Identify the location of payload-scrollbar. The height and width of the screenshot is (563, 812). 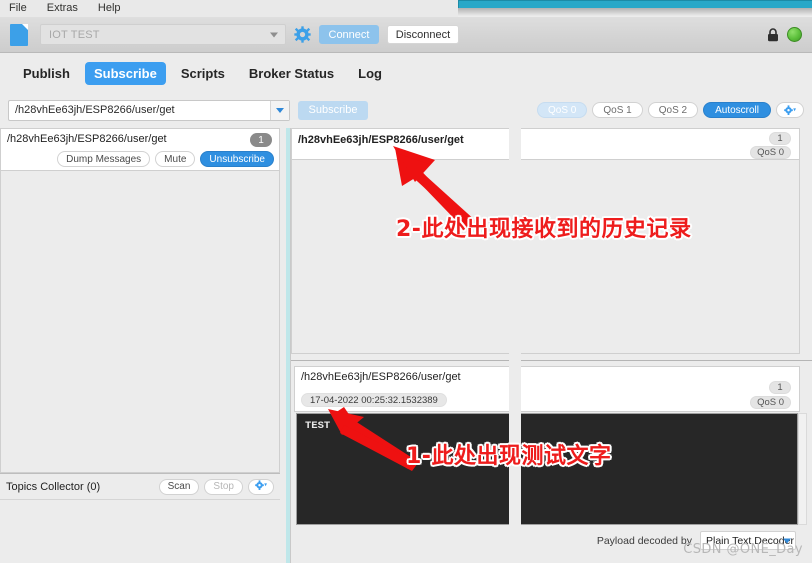
(802, 469).